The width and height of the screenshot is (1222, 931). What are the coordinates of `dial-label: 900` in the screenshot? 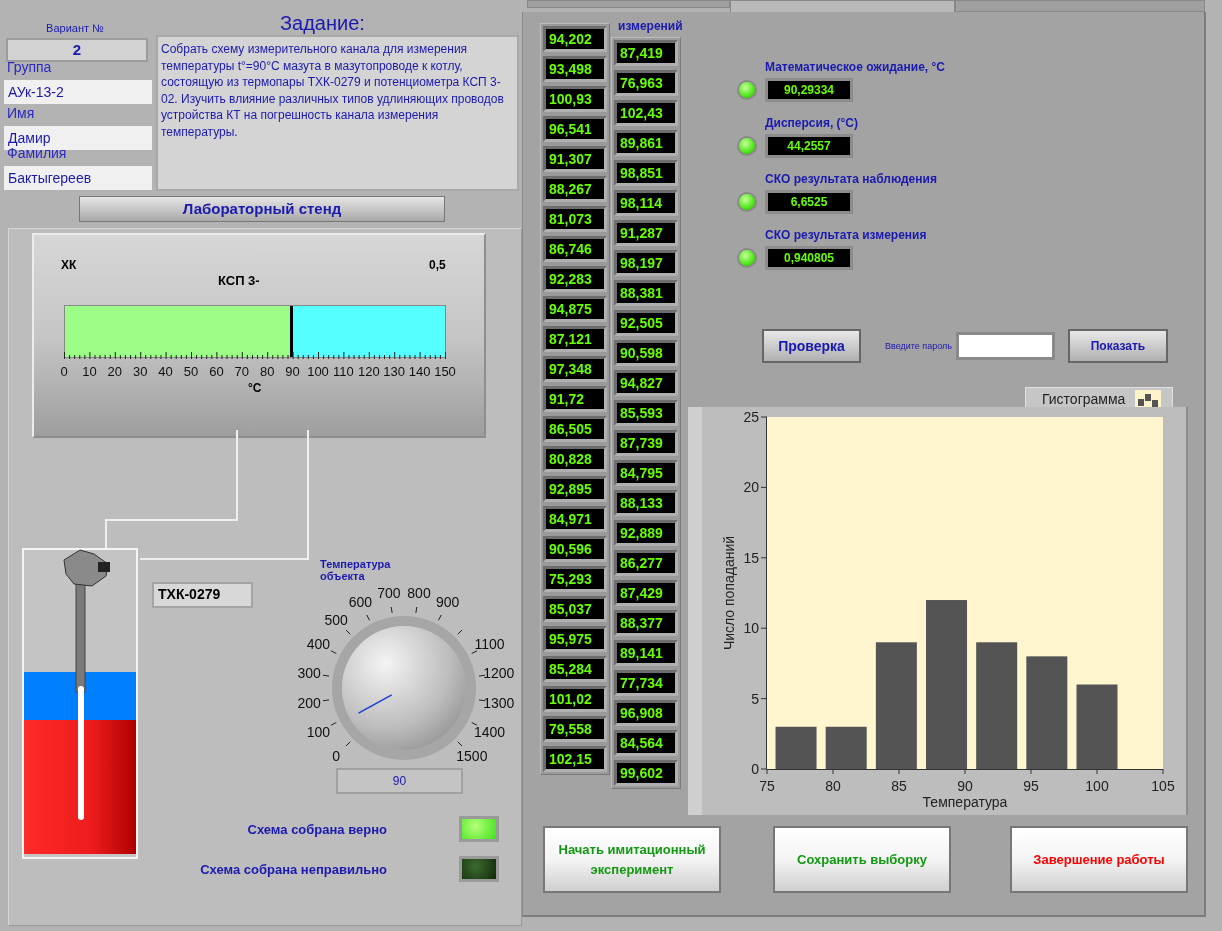 It's located at (447, 602).